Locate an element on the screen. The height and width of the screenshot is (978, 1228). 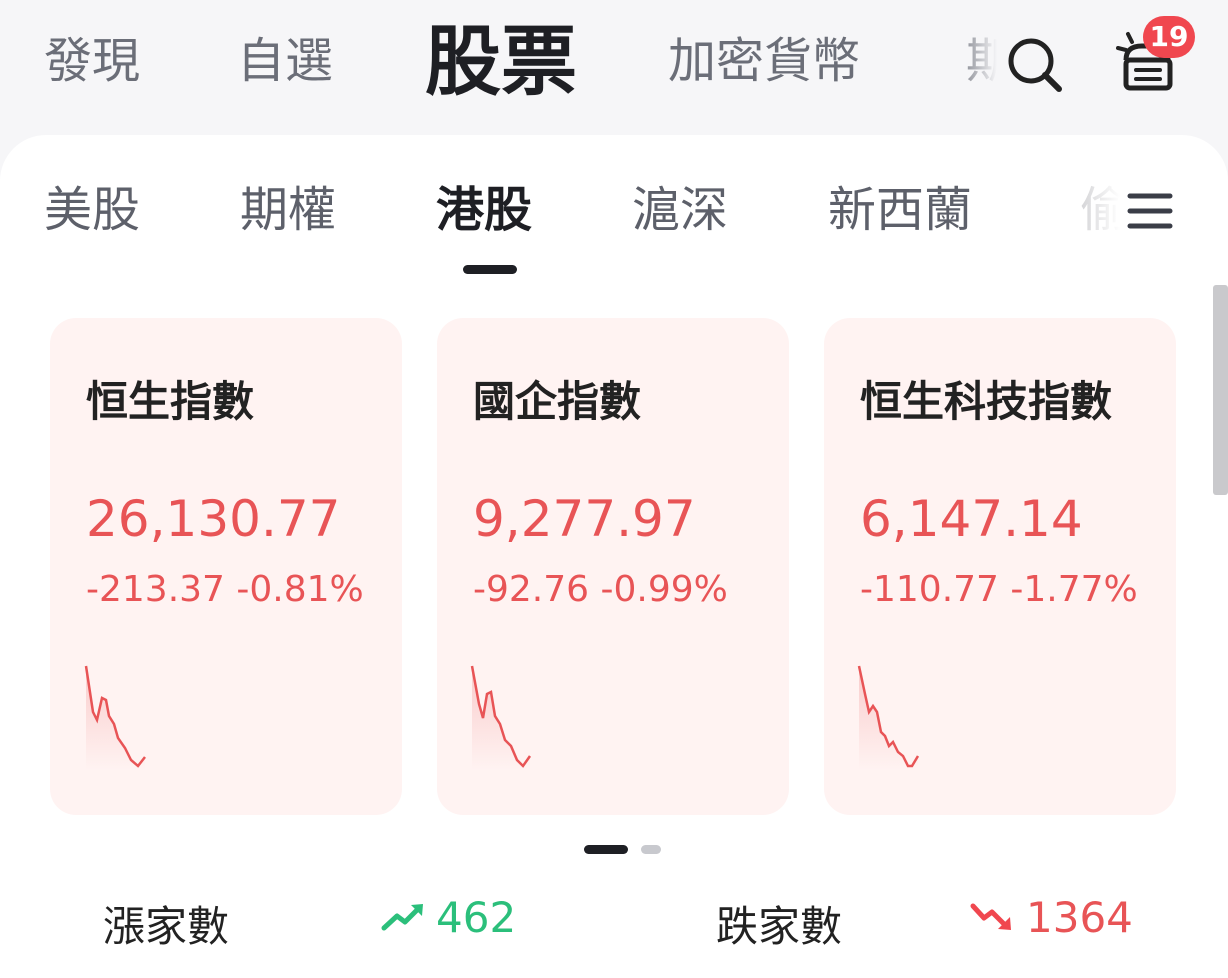
menu-icon is located at coordinates (1150, 211).